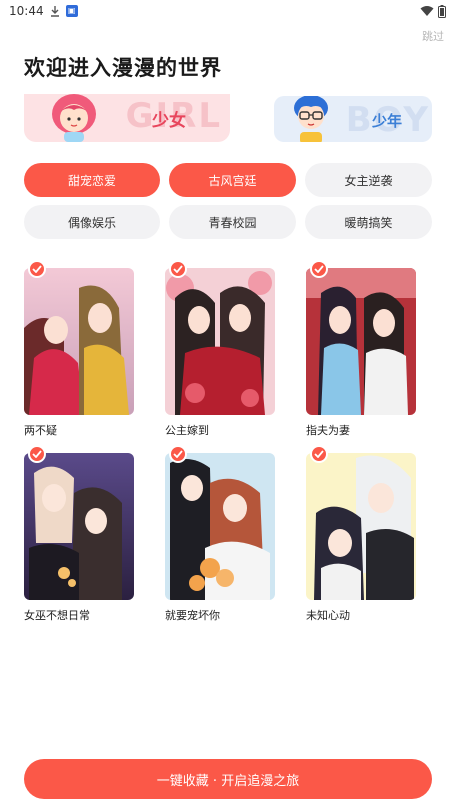  I want to click on girl-avatar-icon, so click(74, 118).